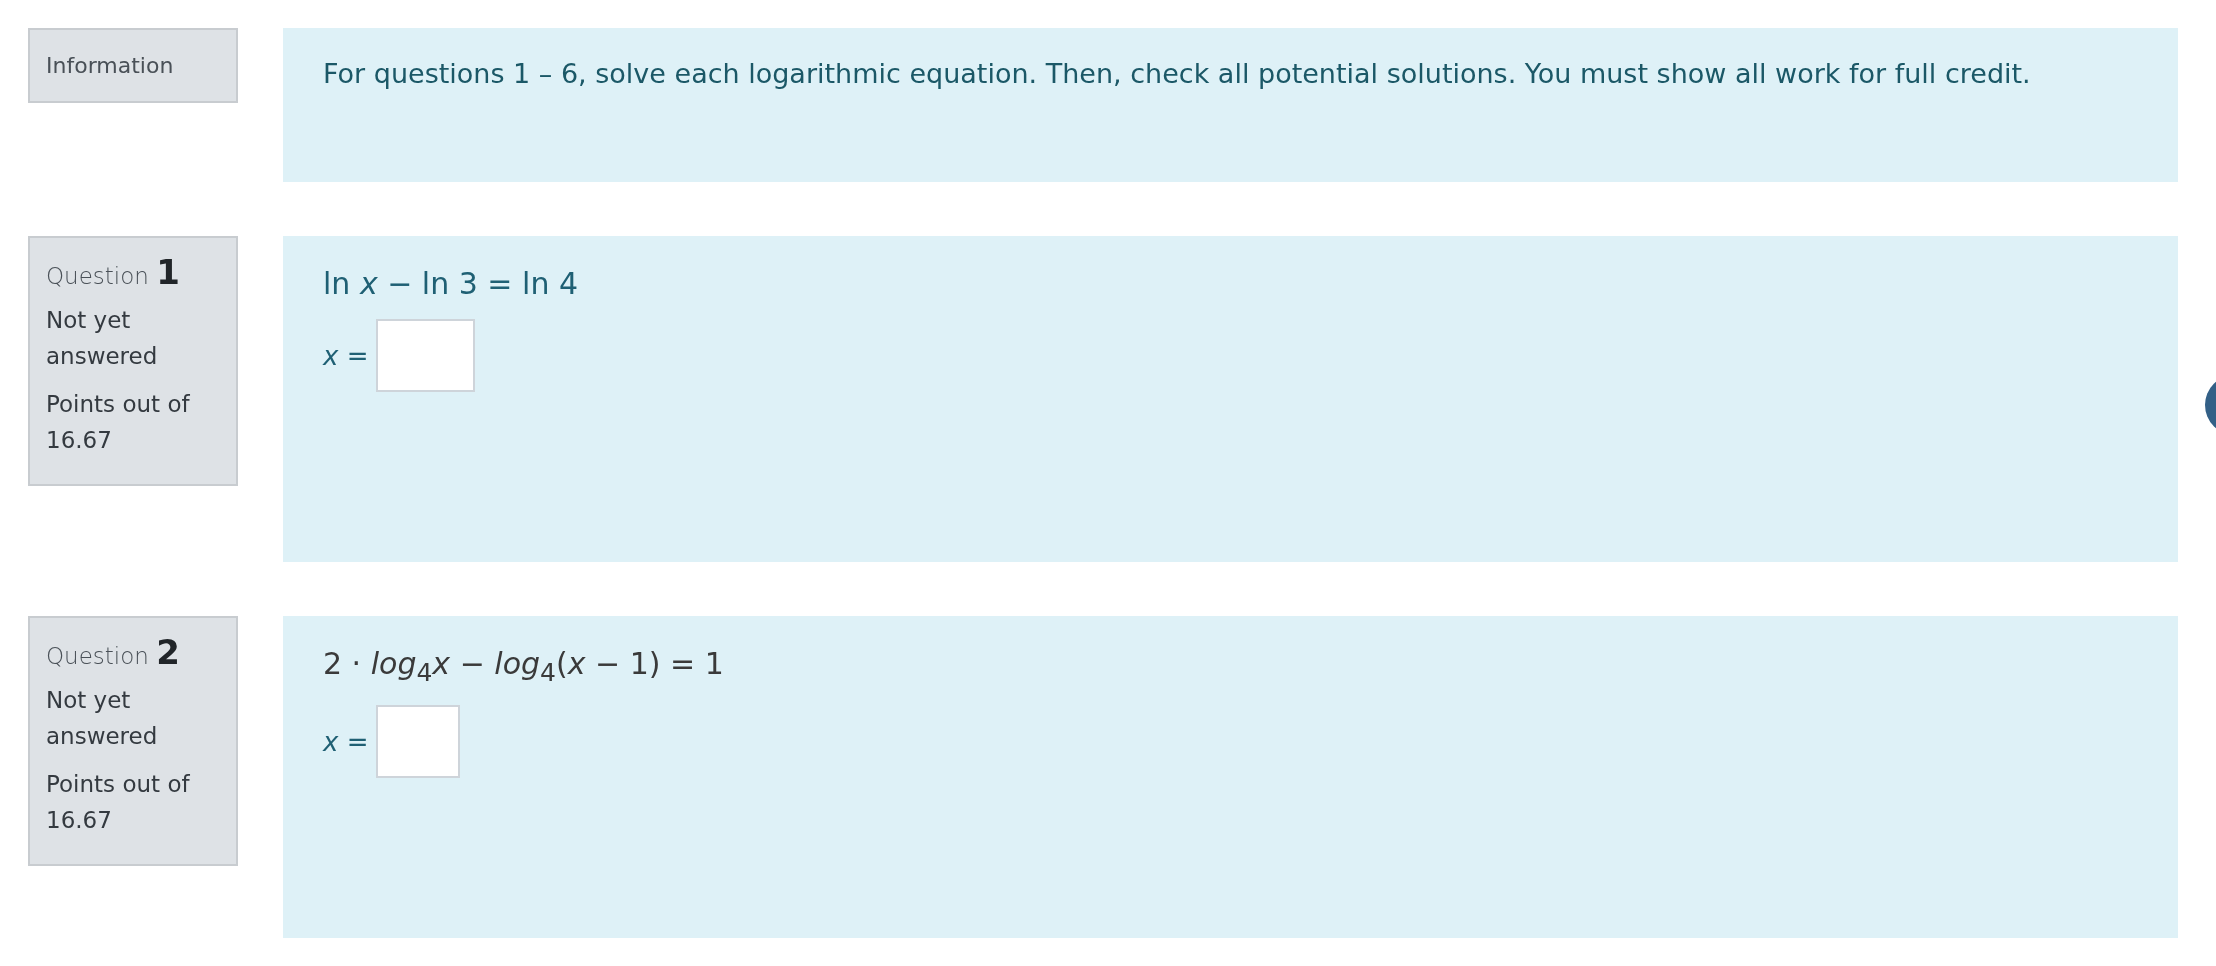  Describe the element at coordinates (110, 65) in the screenshot. I see `information-label: Information` at that location.